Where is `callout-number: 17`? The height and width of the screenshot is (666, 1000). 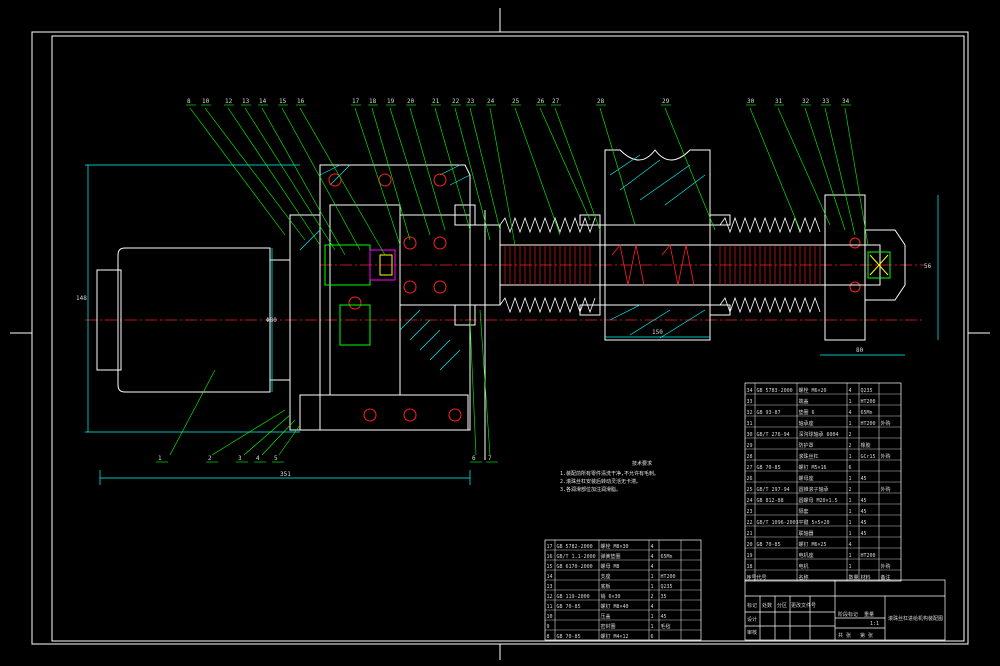
callout-number: 17 is located at coordinates (356, 101).